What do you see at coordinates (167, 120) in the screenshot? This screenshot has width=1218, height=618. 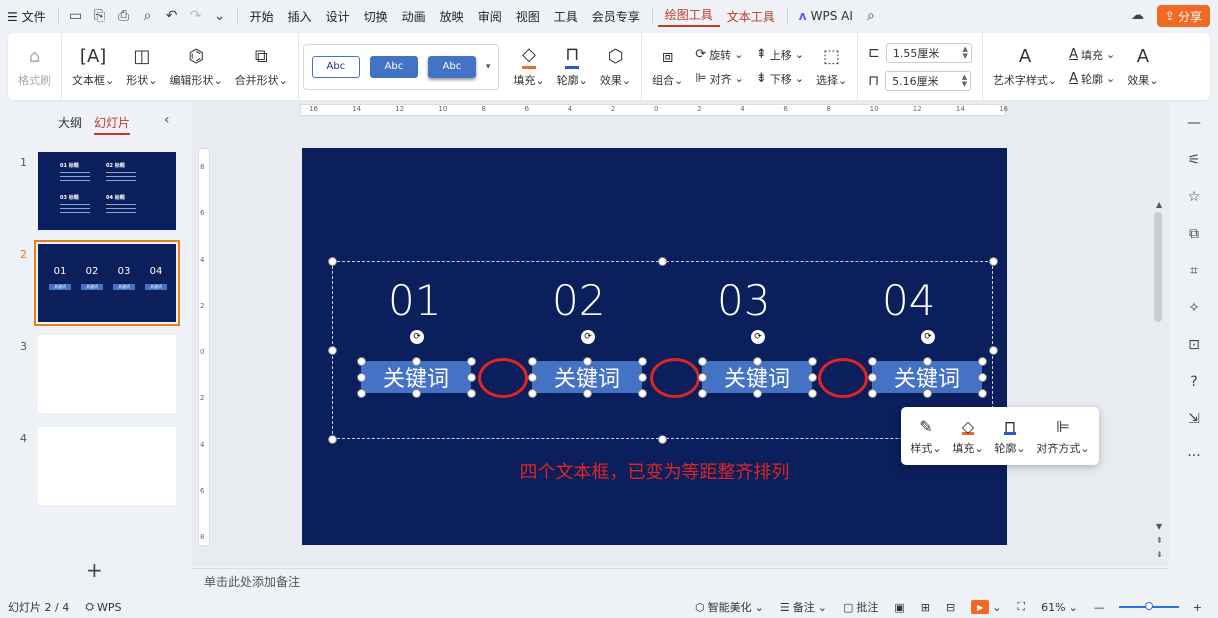 I see `collapse-panel-icon: ‹` at bounding box center [167, 120].